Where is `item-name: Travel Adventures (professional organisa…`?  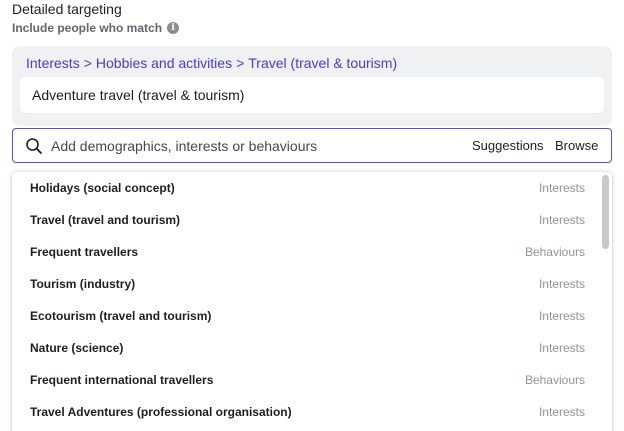
item-name: Travel Adventures (professional organisa… is located at coordinates (161, 412).